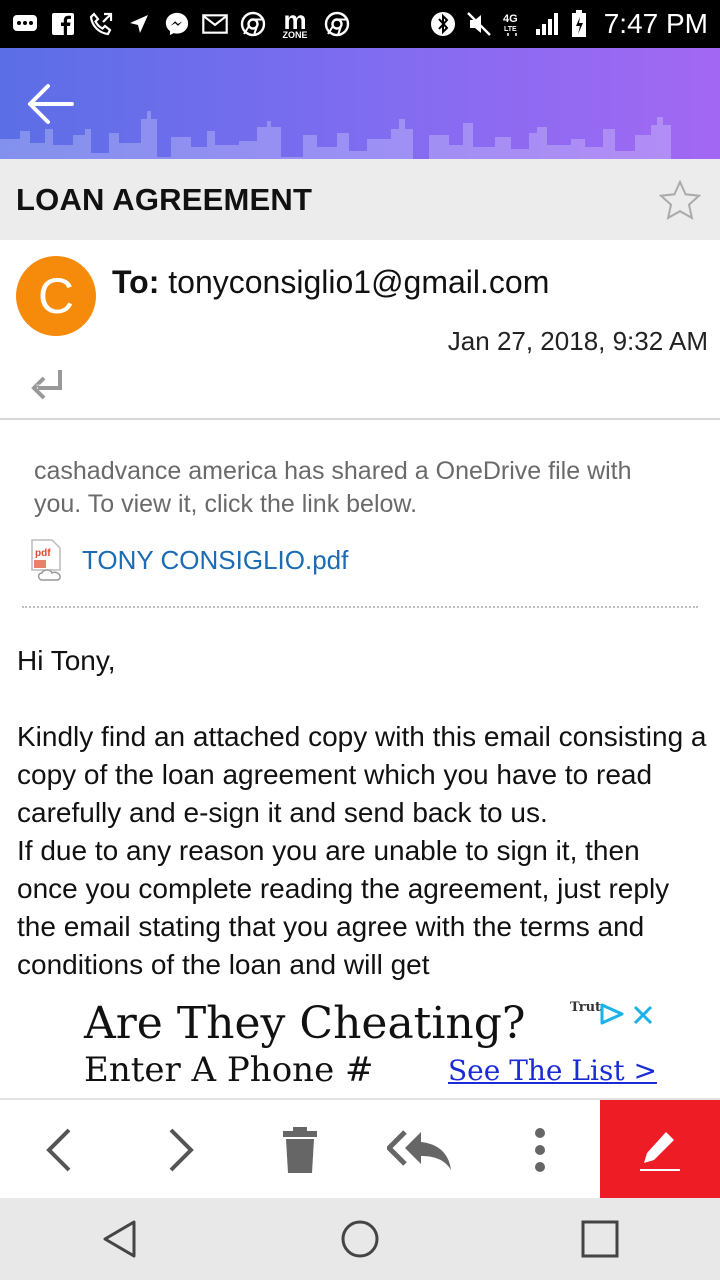  I want to click on clock: 7:47 PM, so click(655, 23).